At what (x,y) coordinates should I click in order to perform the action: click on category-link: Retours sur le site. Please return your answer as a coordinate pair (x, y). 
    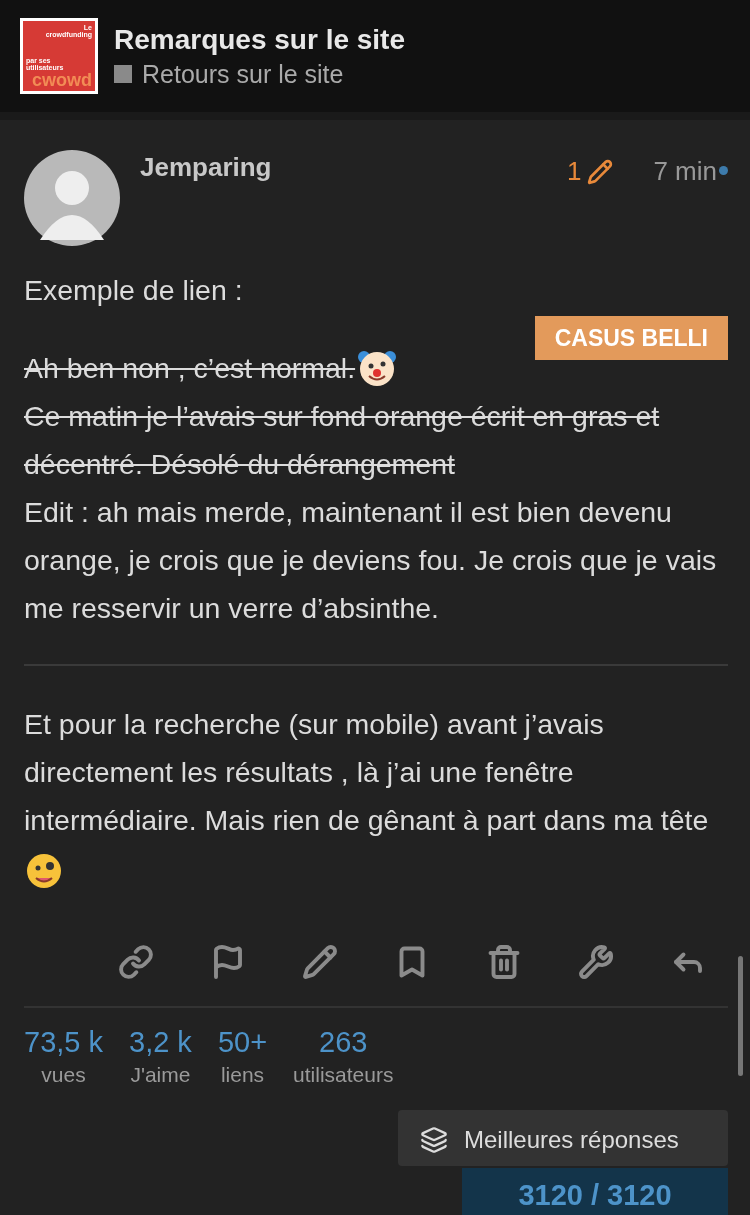
    Looking at the image, I should click on (243, 74).